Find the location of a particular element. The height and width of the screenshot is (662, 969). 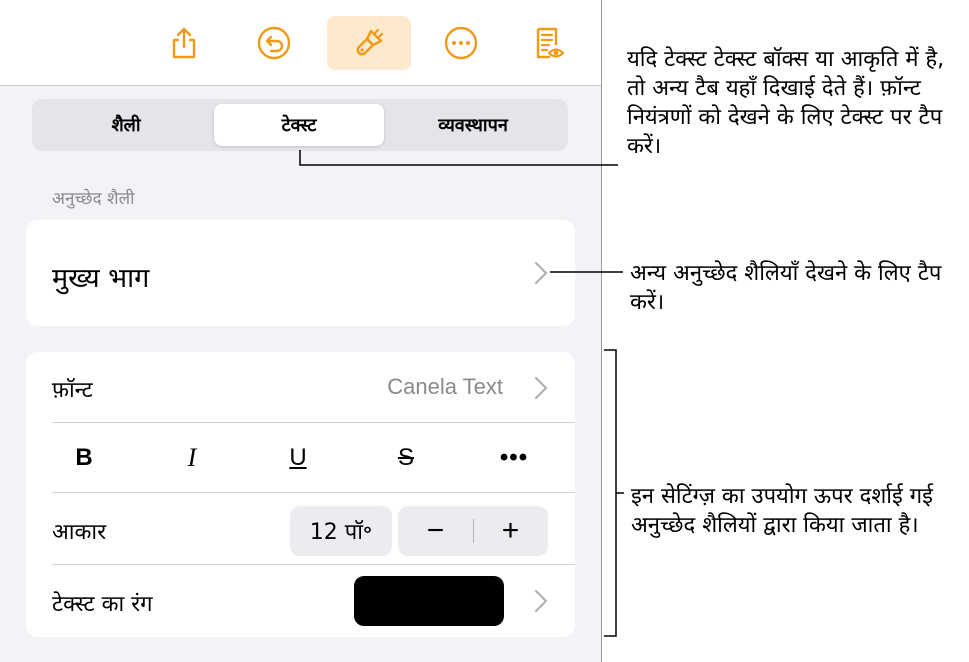

increase-size-button: + is located at coordinates (510, 531).